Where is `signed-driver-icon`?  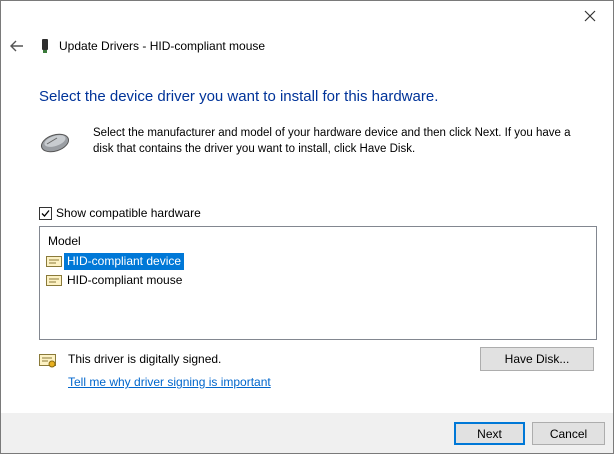
signed-driver-icon is located at coordinates (47, 361).